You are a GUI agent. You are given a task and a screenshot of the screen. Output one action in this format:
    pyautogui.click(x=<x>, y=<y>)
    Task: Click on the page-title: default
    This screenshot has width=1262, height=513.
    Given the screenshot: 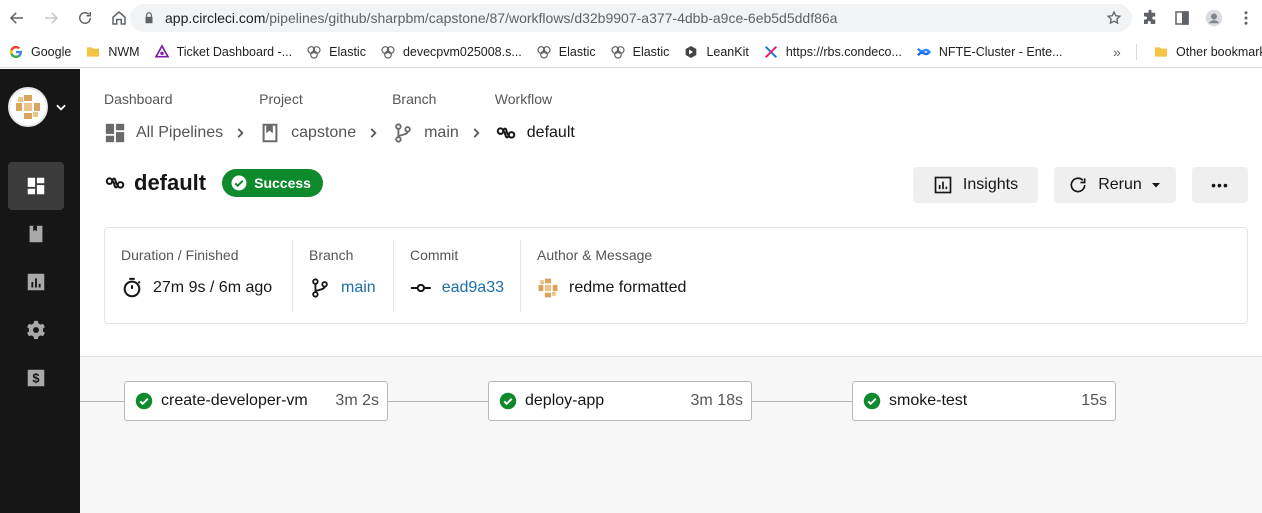 What is the action you would take?
    pyautogui.click(x=170, y=182)
    